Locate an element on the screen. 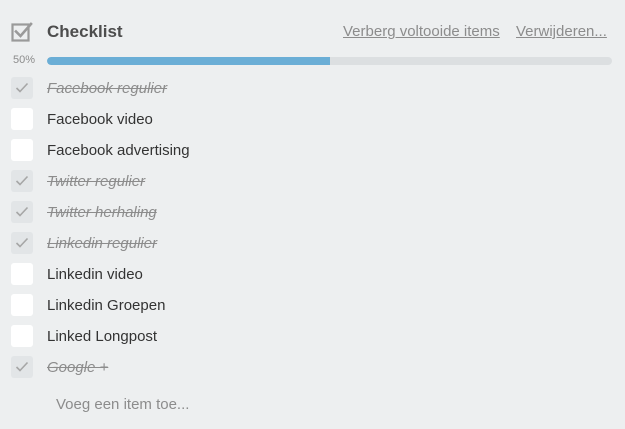 The height and width of the screenshot is (429, 625). checklist-item: Facebook video is located at coordinates (312, 119).